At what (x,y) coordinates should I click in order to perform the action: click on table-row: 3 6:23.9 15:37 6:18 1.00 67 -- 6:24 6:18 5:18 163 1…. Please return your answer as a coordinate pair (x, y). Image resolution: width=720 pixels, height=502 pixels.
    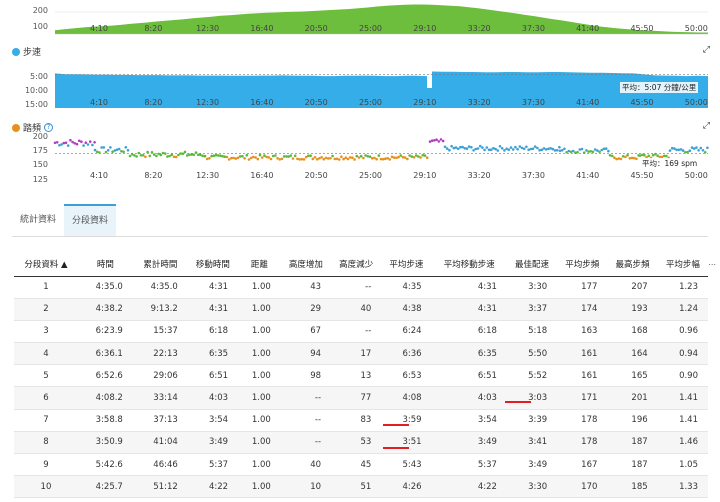
    Looking at the image, I should click on (361, 332).